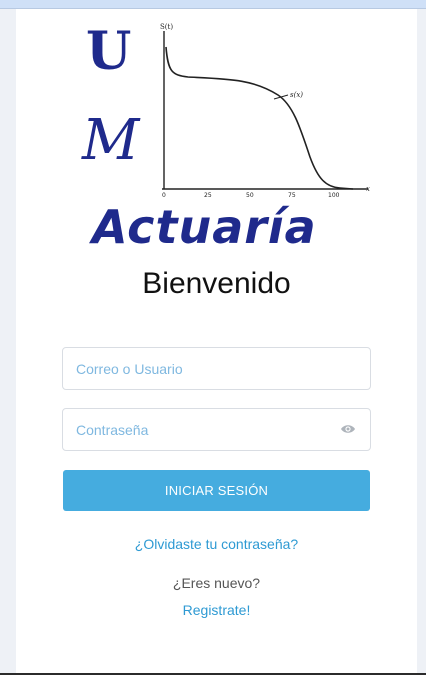  What do you see at coordinates (348, 429) in the screenshot?
I see `eye-icon` at bounding box center [348, 429].